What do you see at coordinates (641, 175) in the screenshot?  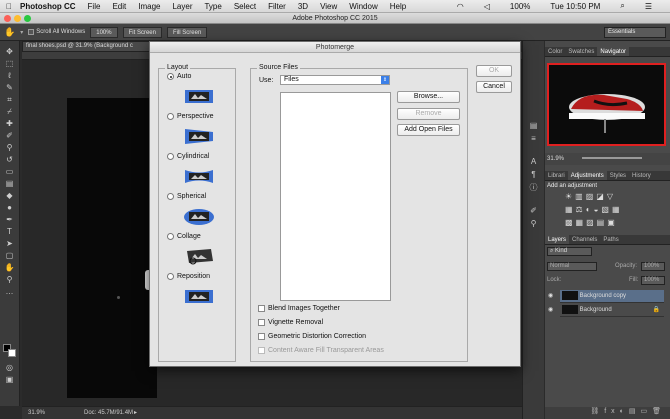 I see `tab-history: History` at bounding box center [641, 175].